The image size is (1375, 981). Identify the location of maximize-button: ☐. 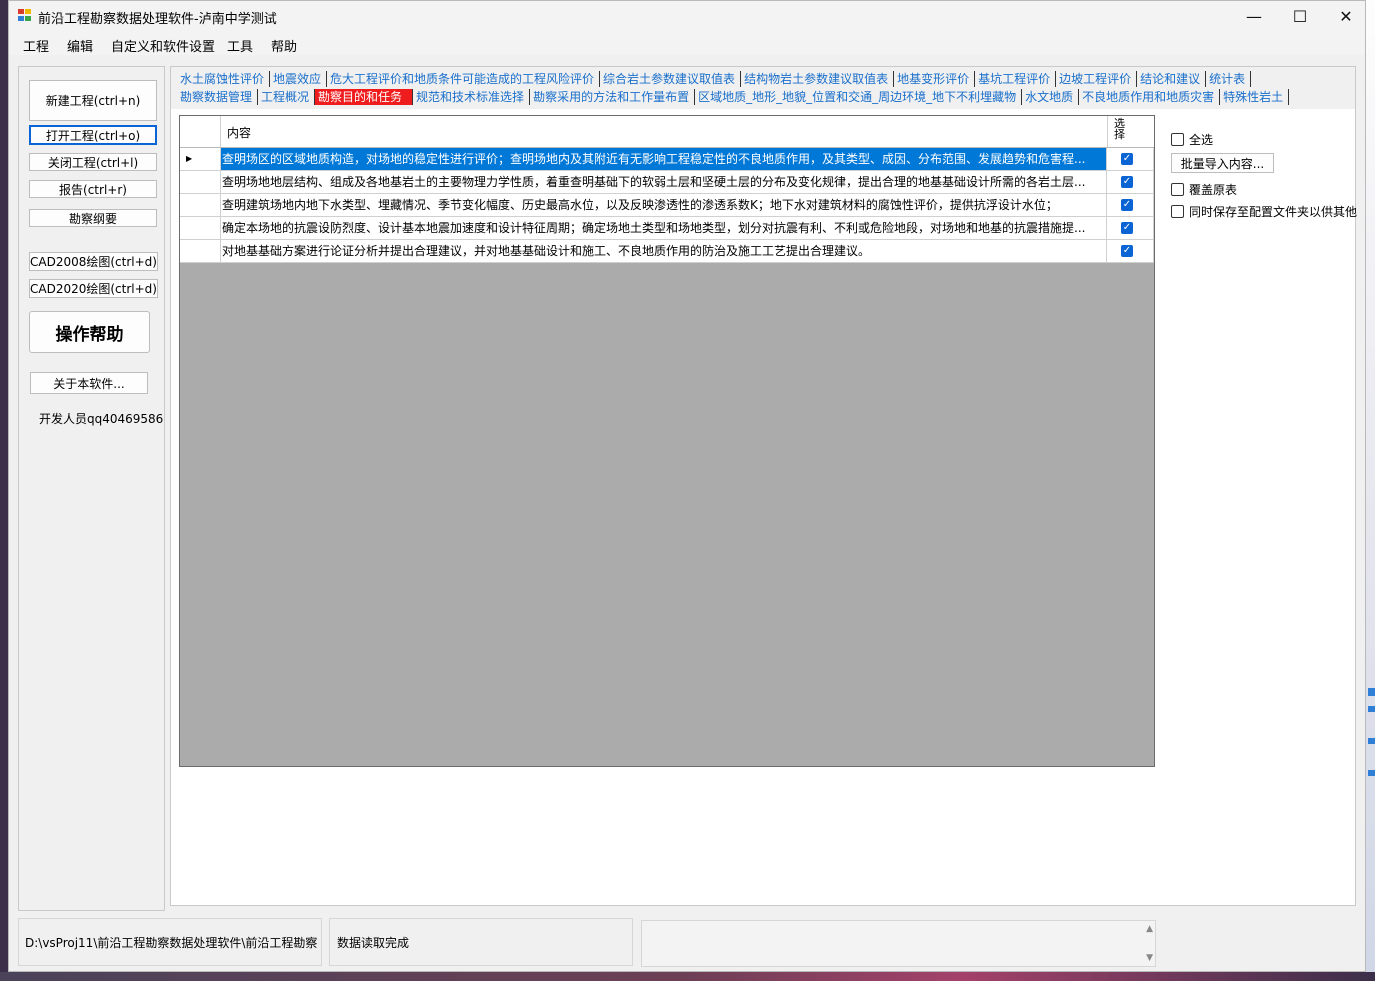
(1300, 16).